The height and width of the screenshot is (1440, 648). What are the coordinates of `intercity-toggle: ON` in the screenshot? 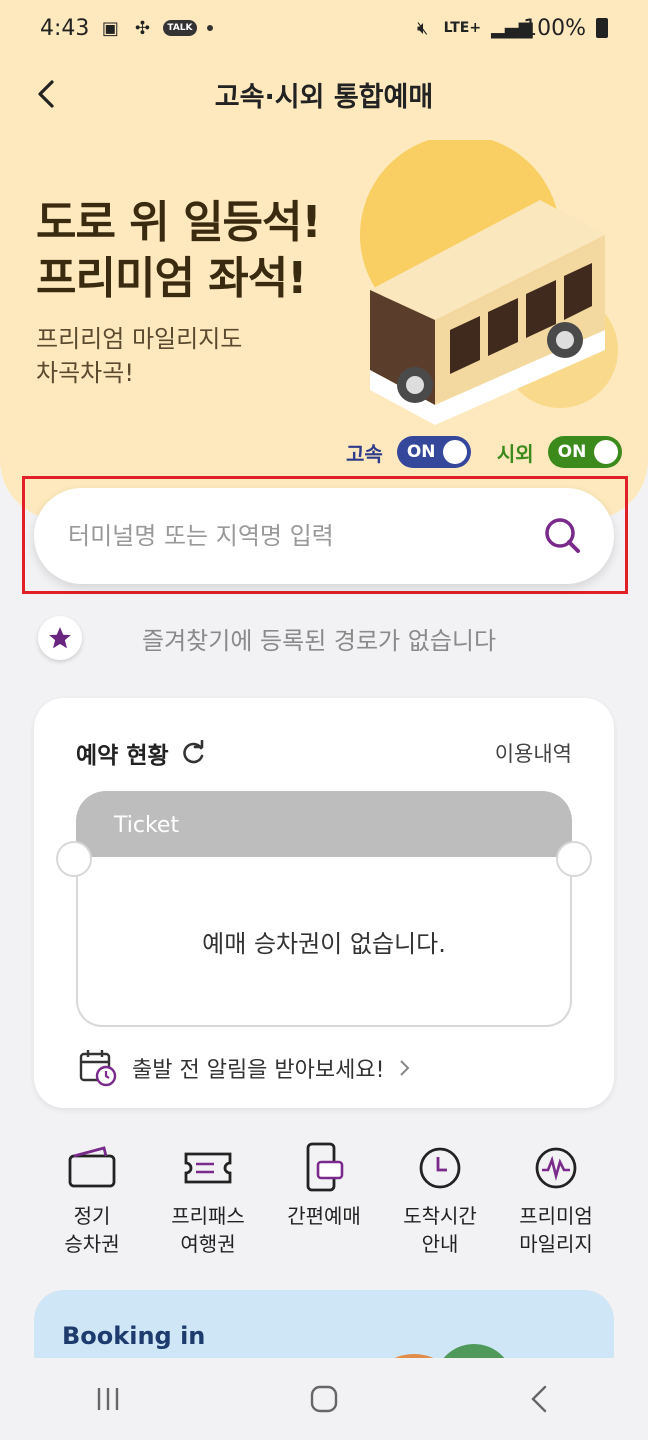 It's located at (584, 452).